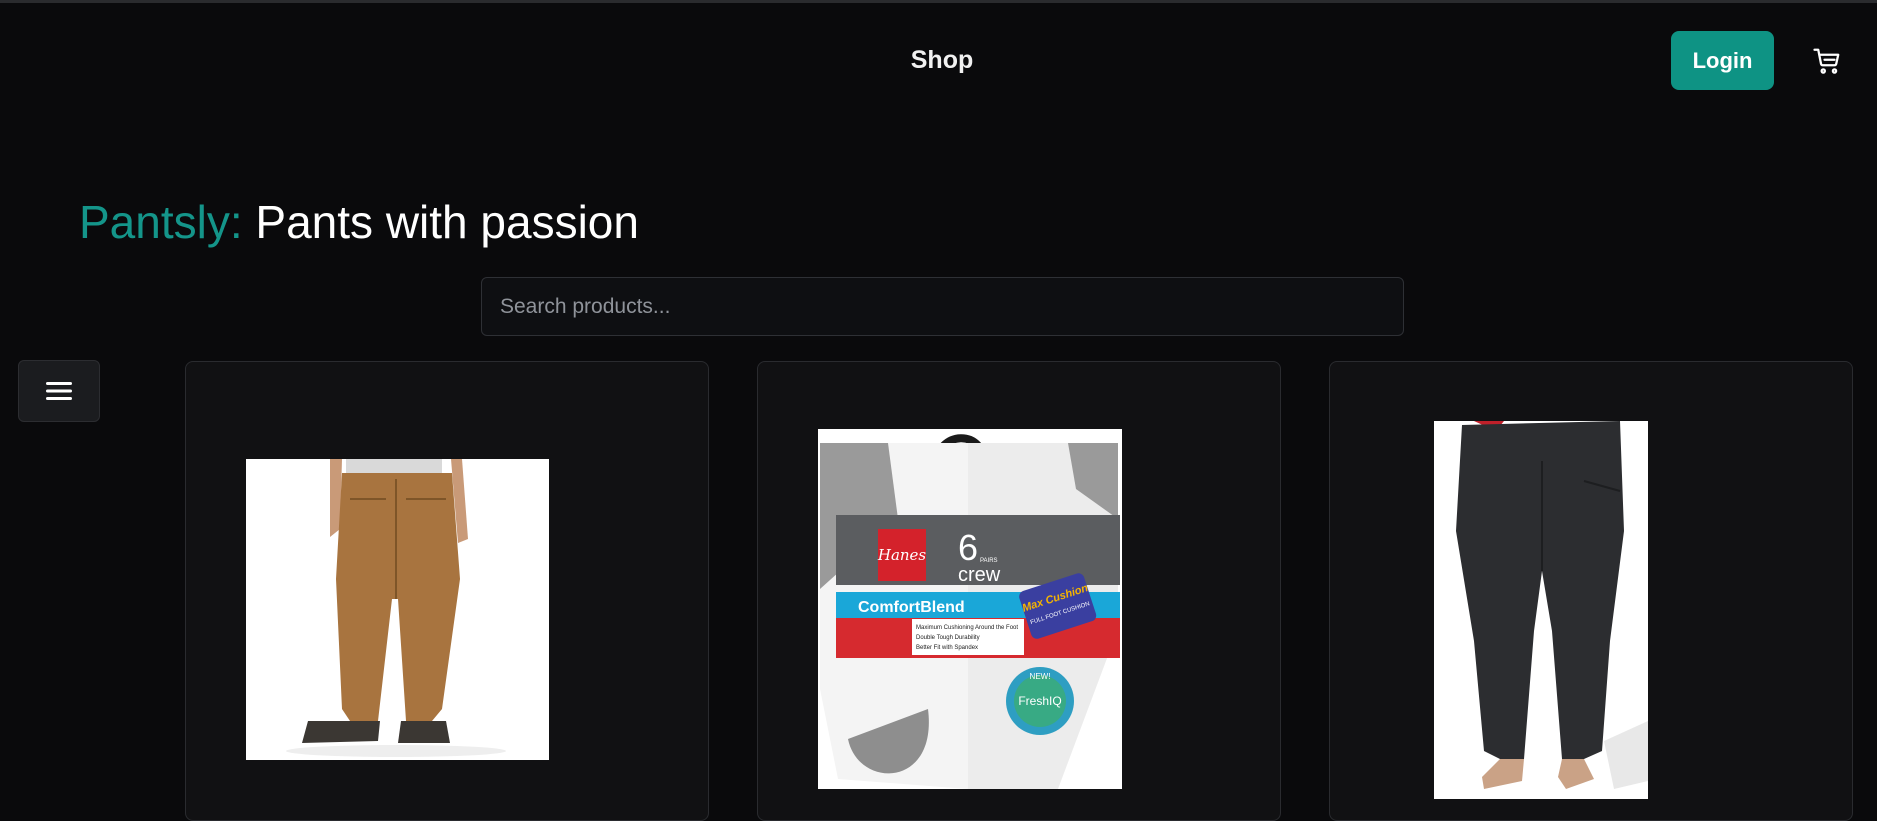  Describe the element at coordinates (967, 628) in the screenshot. I see `feature-1-text: Maximum Cushioning Around the Foot` at that location.